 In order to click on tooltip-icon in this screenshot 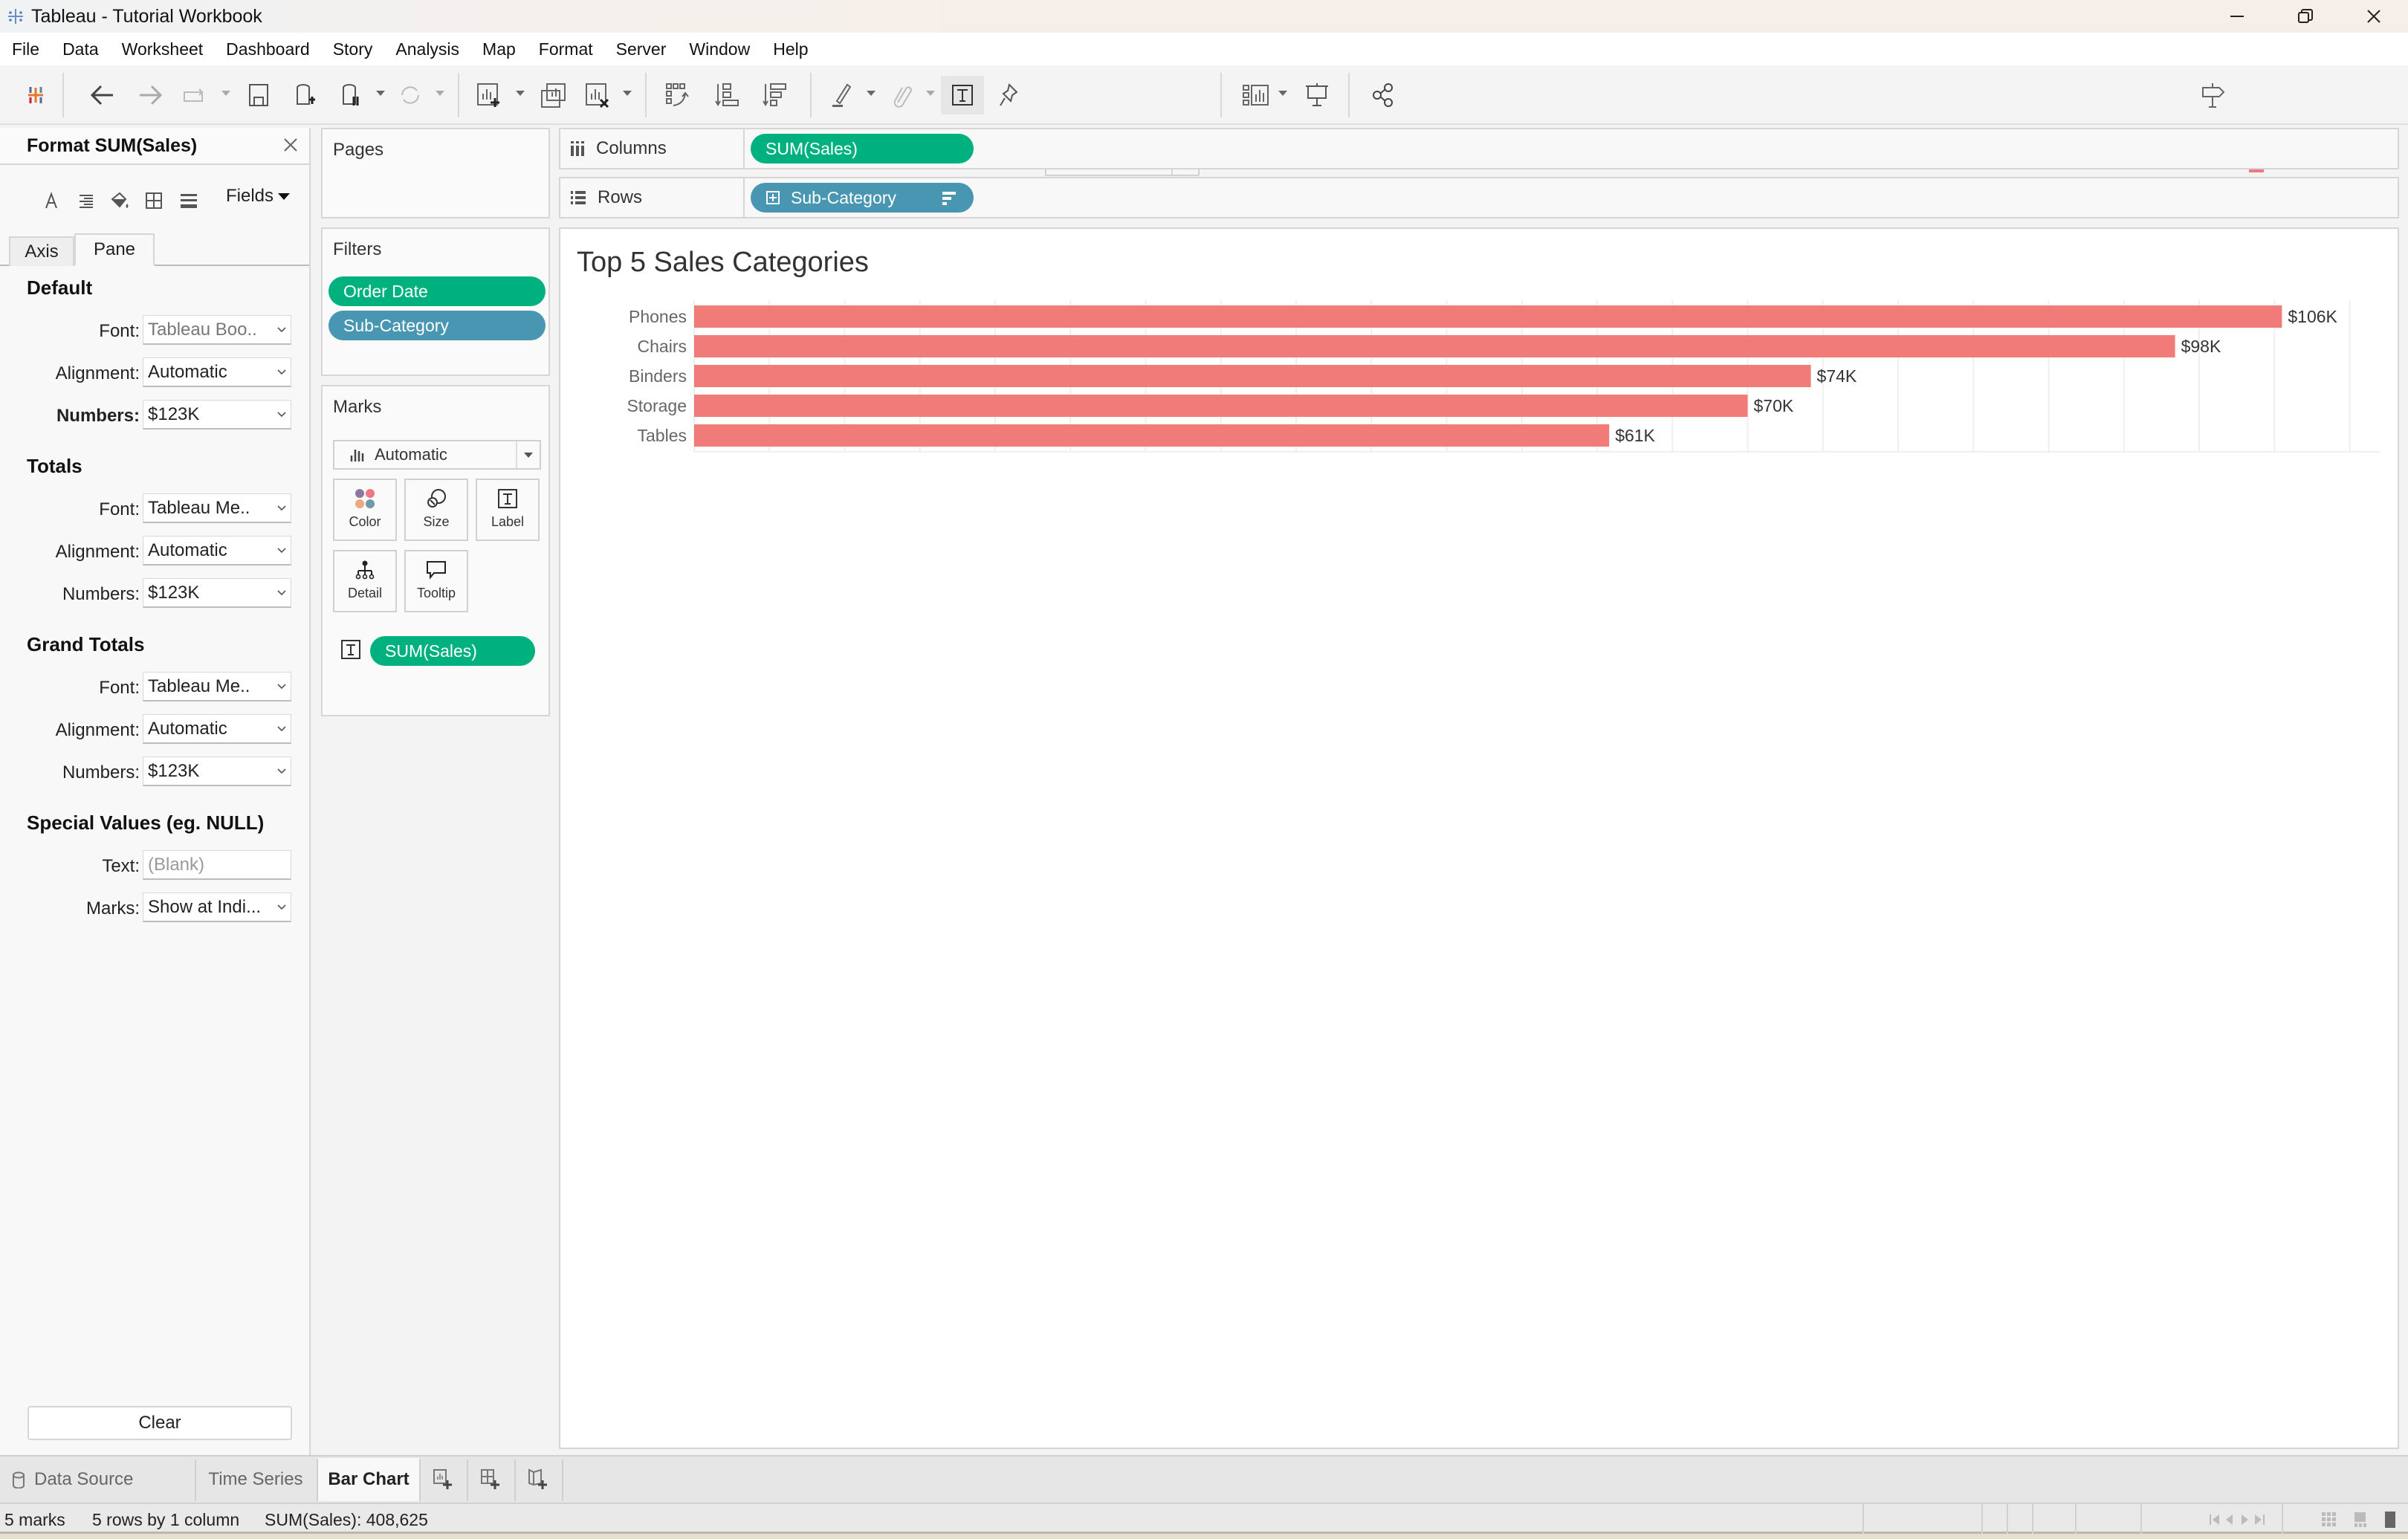, I will do `click(437, 570)`.